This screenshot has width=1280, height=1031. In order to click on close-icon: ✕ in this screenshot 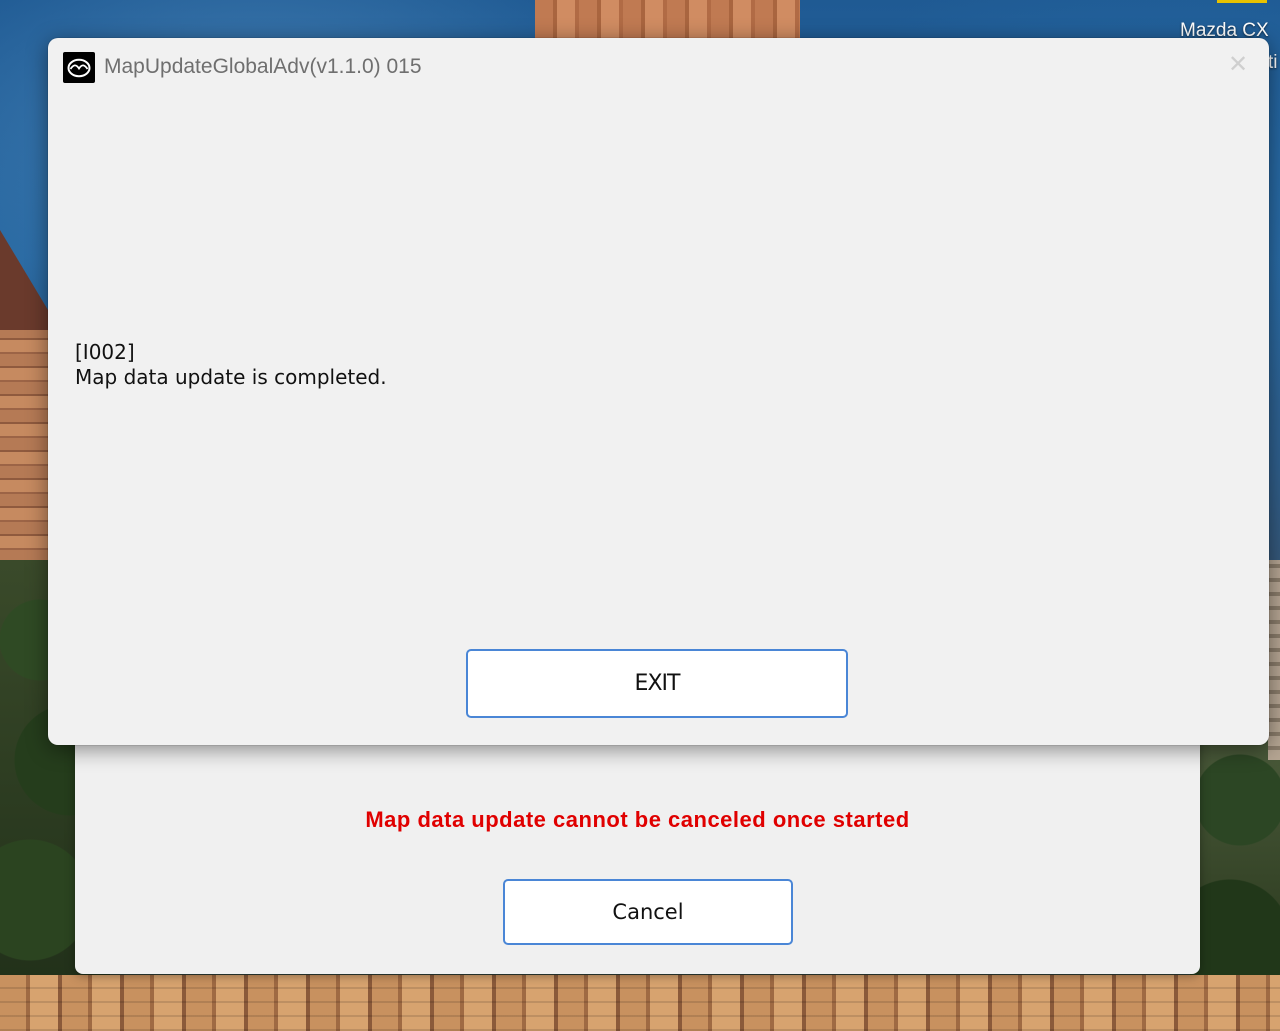, I will do `click(1238, 65)`.